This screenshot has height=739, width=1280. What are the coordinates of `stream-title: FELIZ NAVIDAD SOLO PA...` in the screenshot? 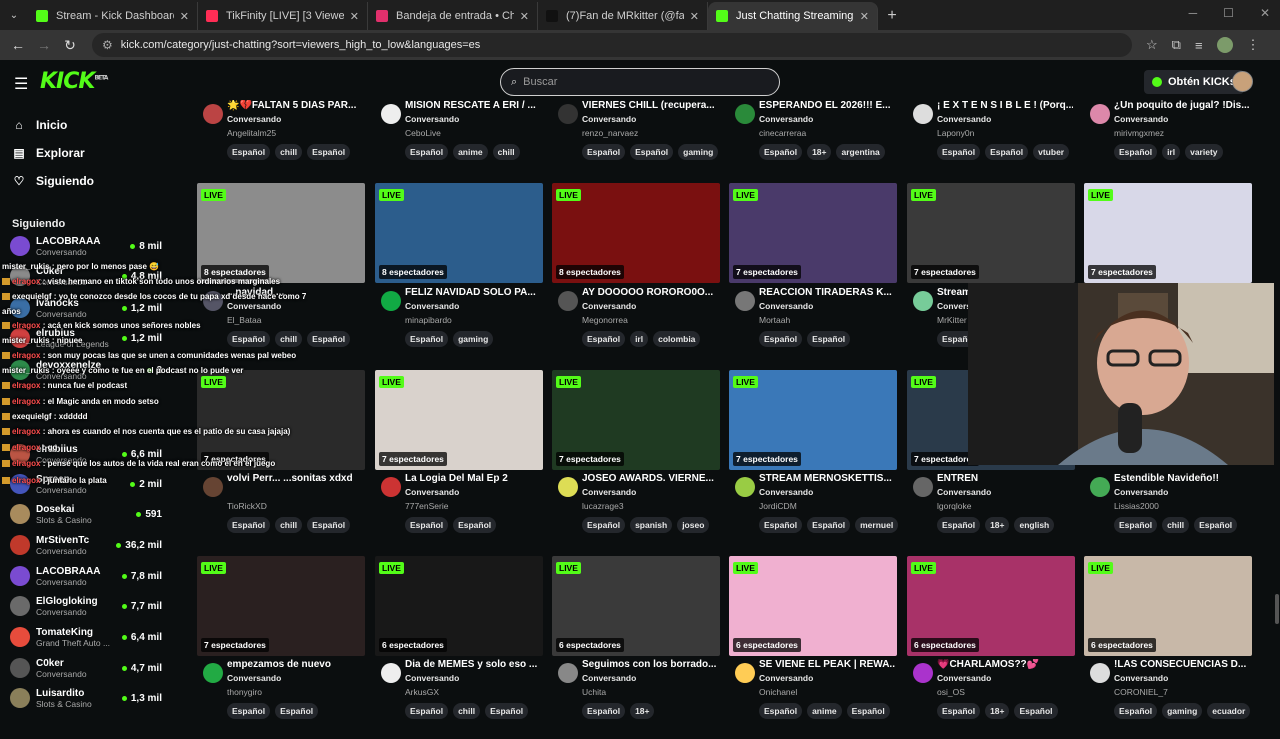 It's located at (473, 292).